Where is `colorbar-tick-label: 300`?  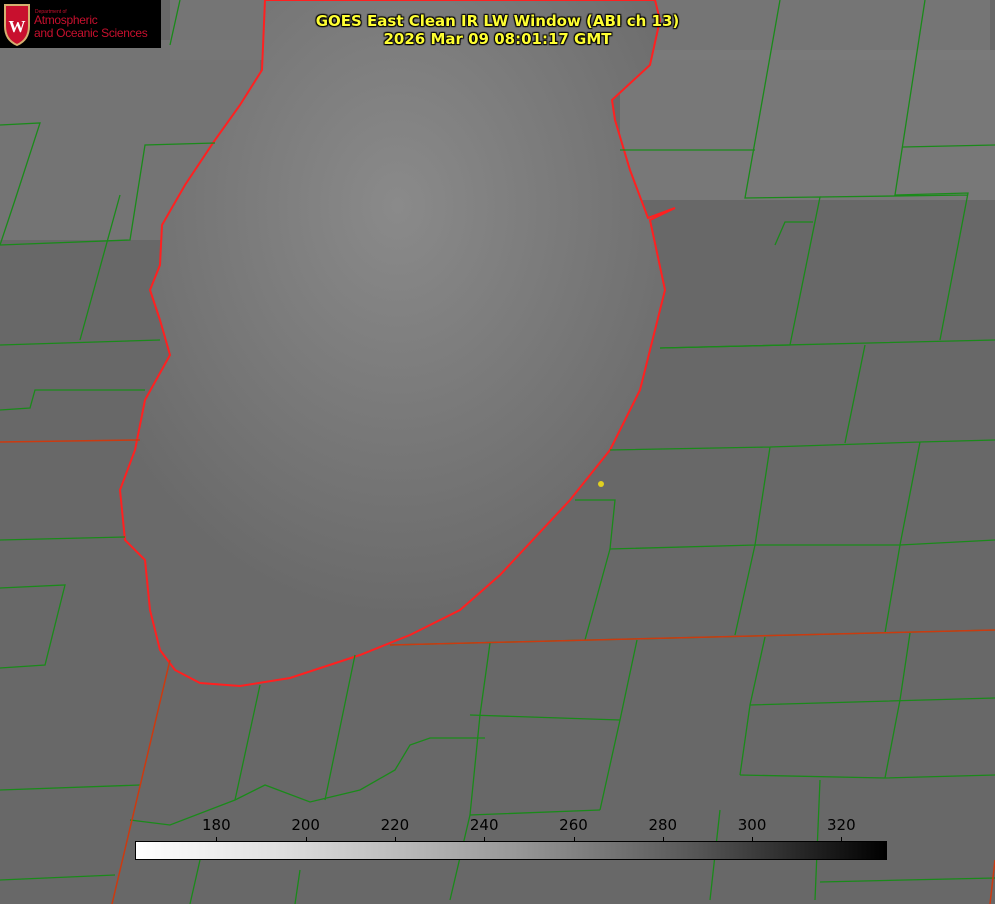
colorbar-tick-label: 300 is located at coordinates (752, 825).